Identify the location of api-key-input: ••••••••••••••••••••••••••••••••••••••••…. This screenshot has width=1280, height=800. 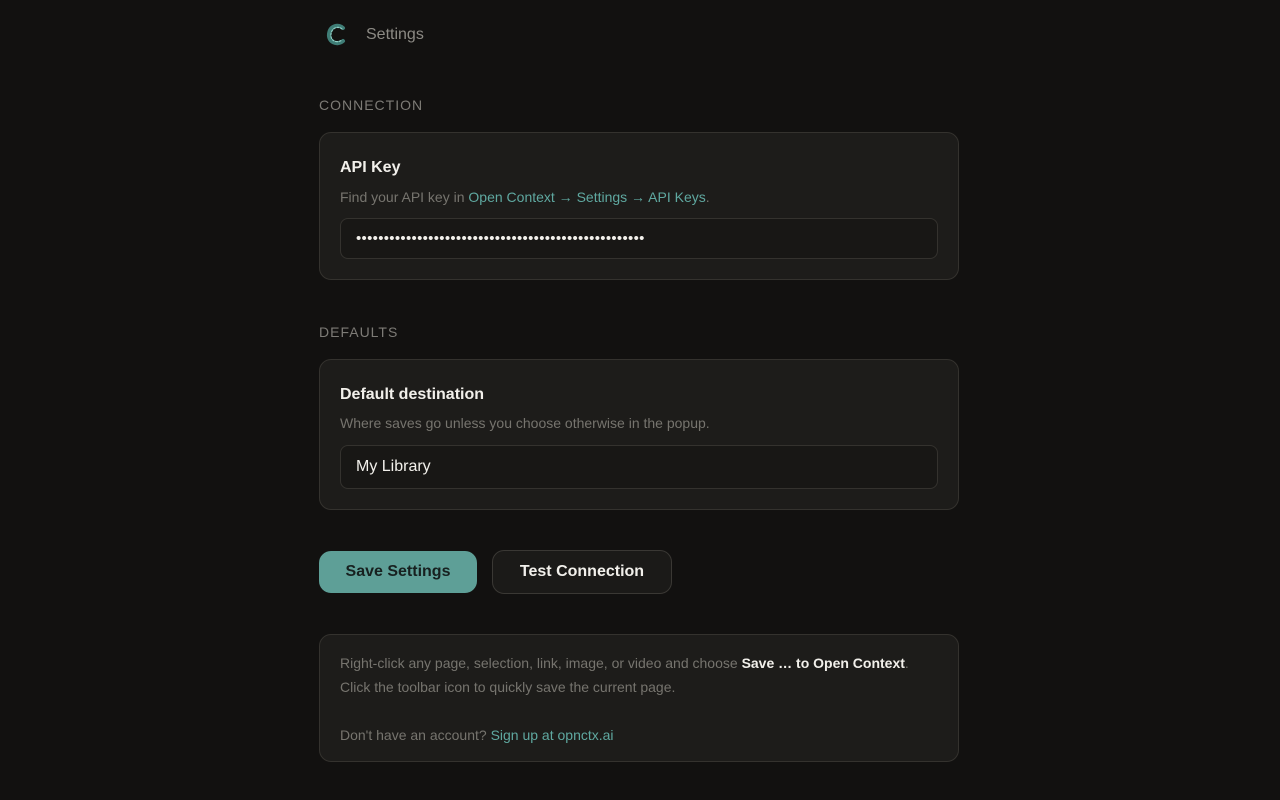
(639, 238).